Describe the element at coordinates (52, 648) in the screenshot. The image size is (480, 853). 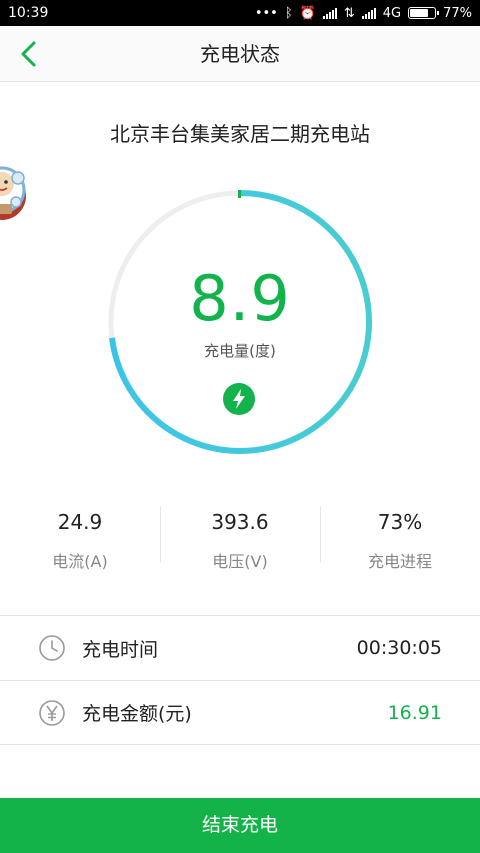
I see `clock-icon` at that location.